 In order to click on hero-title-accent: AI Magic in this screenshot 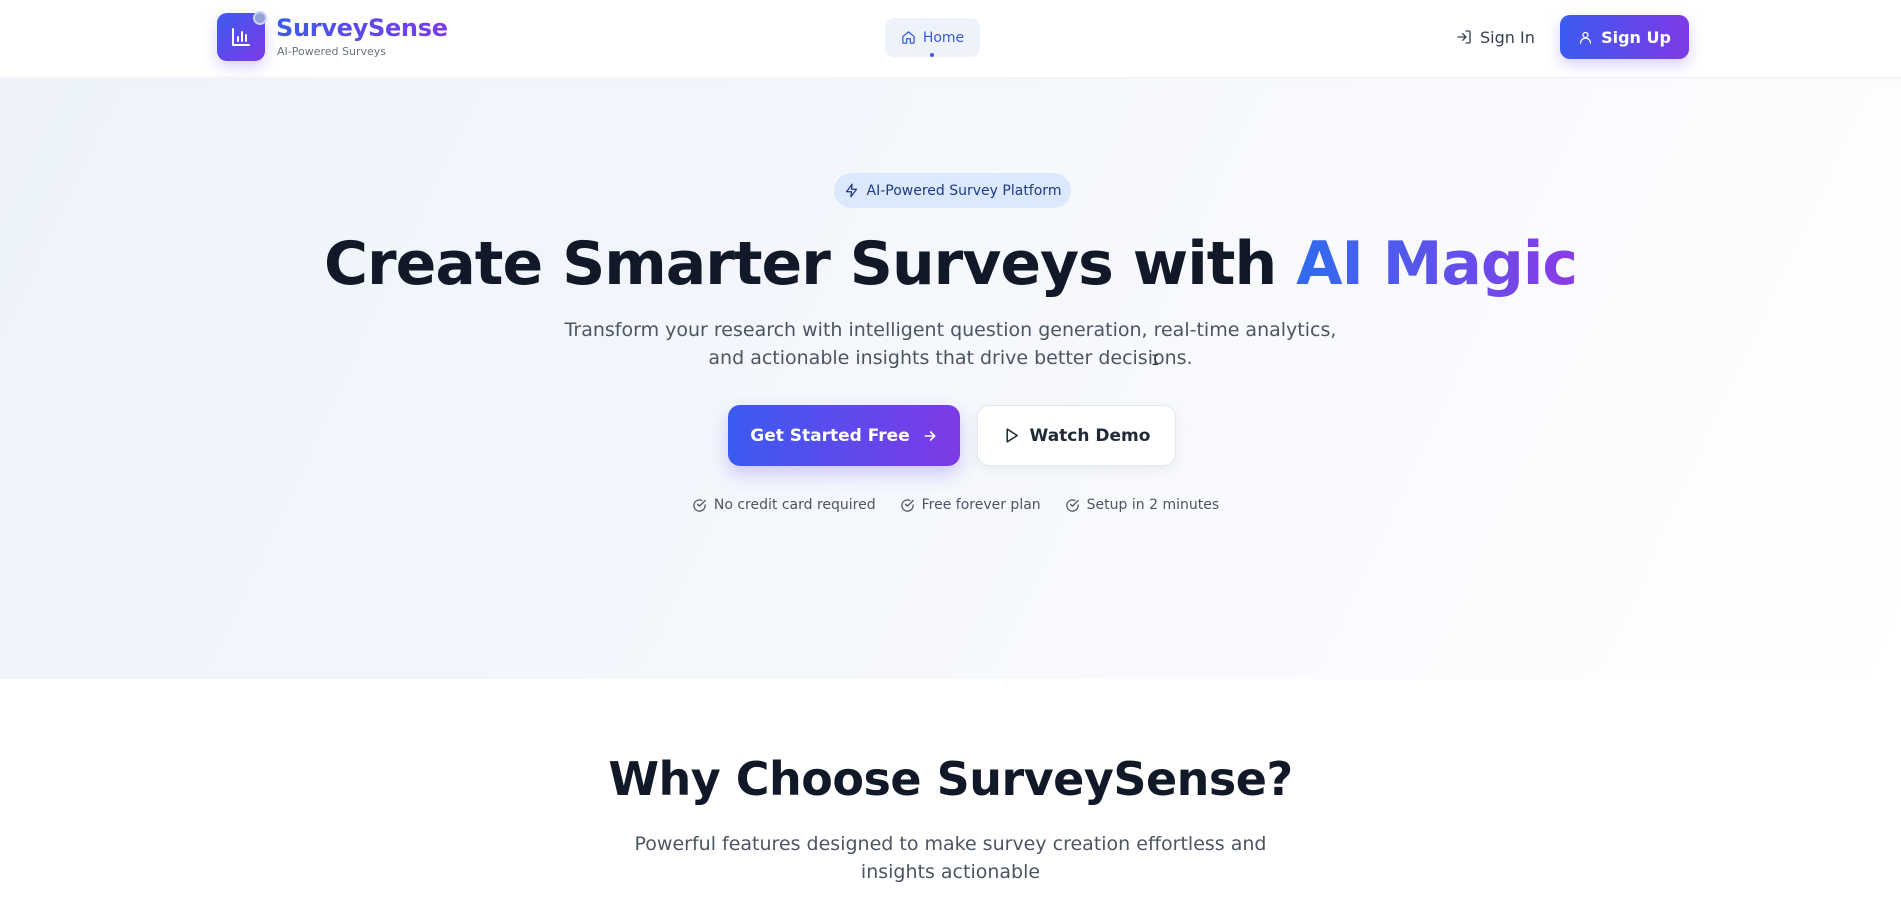, I will do `click(1437, 264)`.